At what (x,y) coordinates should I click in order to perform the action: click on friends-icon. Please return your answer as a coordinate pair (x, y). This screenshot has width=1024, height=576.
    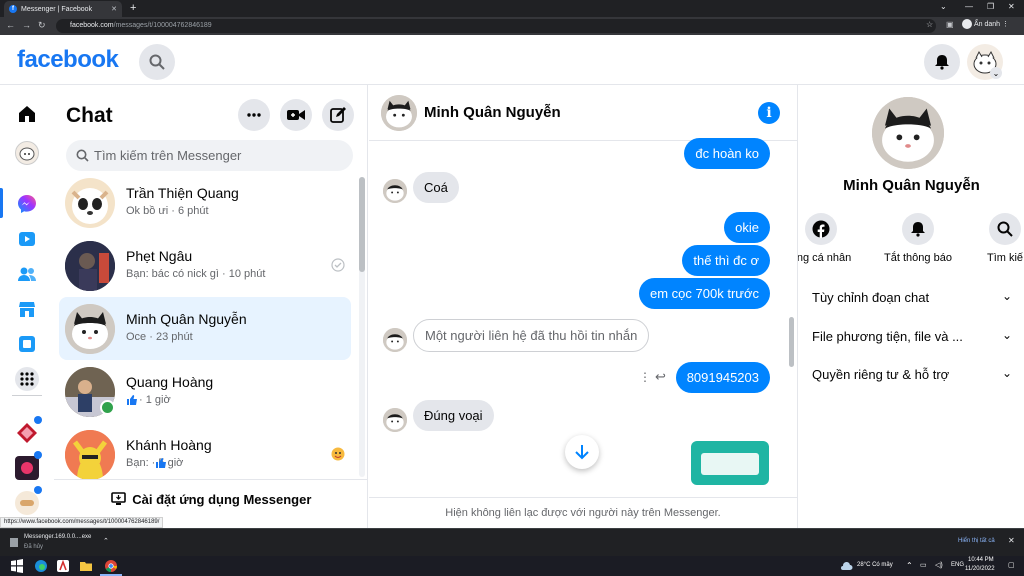
    Looking at the image, I should click on (27, 274).